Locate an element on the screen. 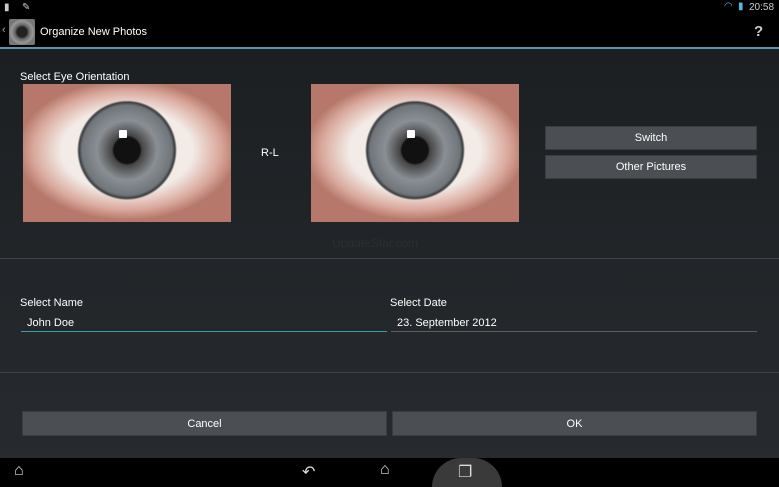  other-pictures-button: Other Pictures is located at coordinates (651, 167).